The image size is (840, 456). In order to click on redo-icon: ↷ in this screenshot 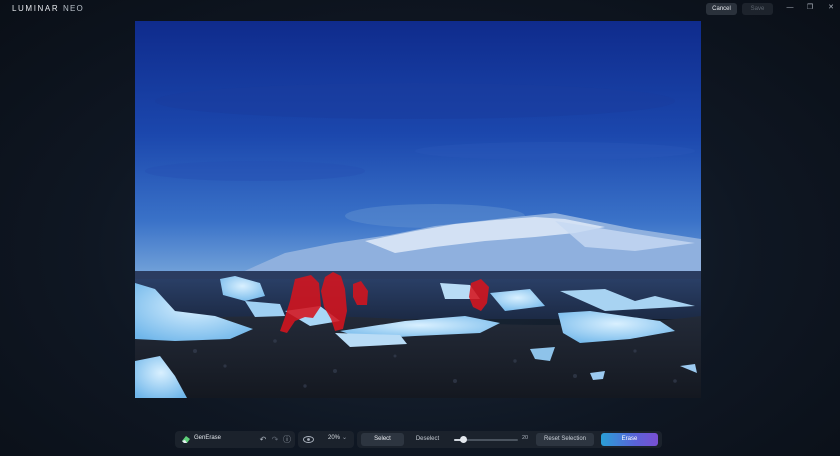, I will do `click(275, 439)`.